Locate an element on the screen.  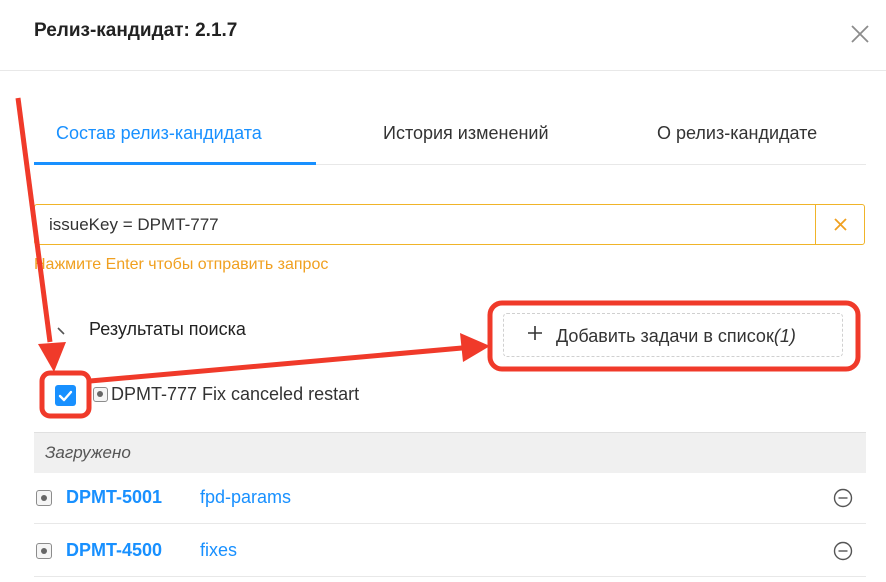
check-icon is located at coordinates (65, 396).